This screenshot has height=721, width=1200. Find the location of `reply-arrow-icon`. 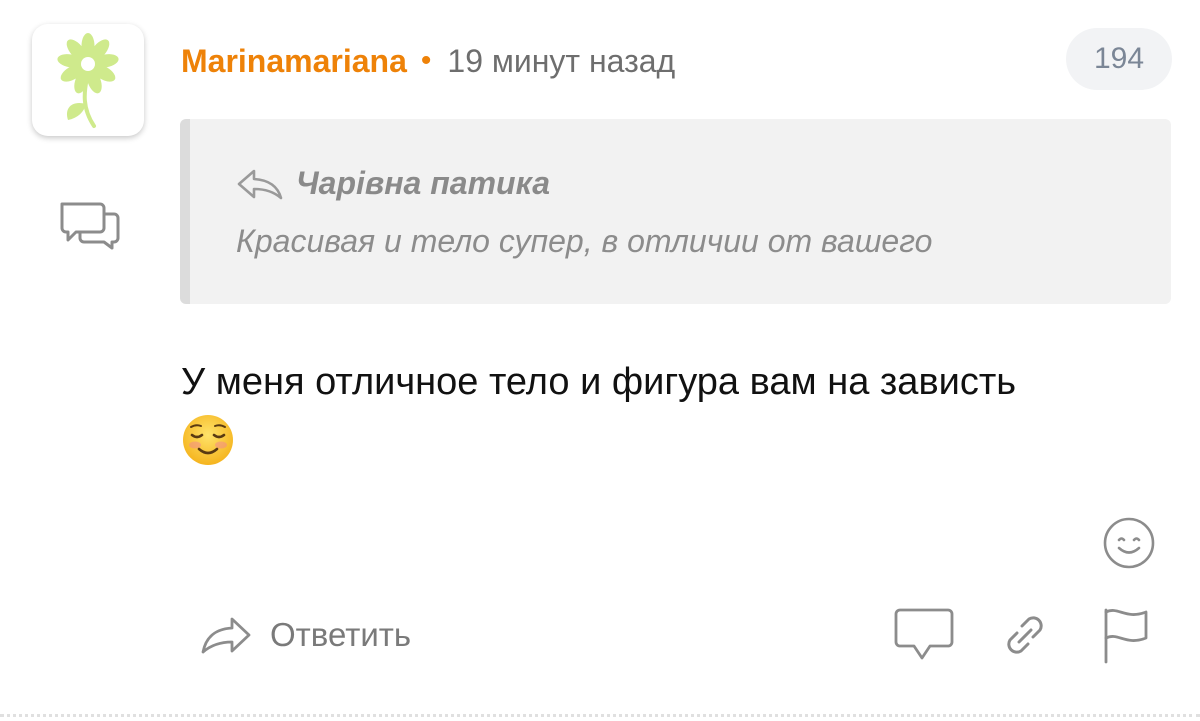

reply-arrow-icon is located at coordinates (226, 635).